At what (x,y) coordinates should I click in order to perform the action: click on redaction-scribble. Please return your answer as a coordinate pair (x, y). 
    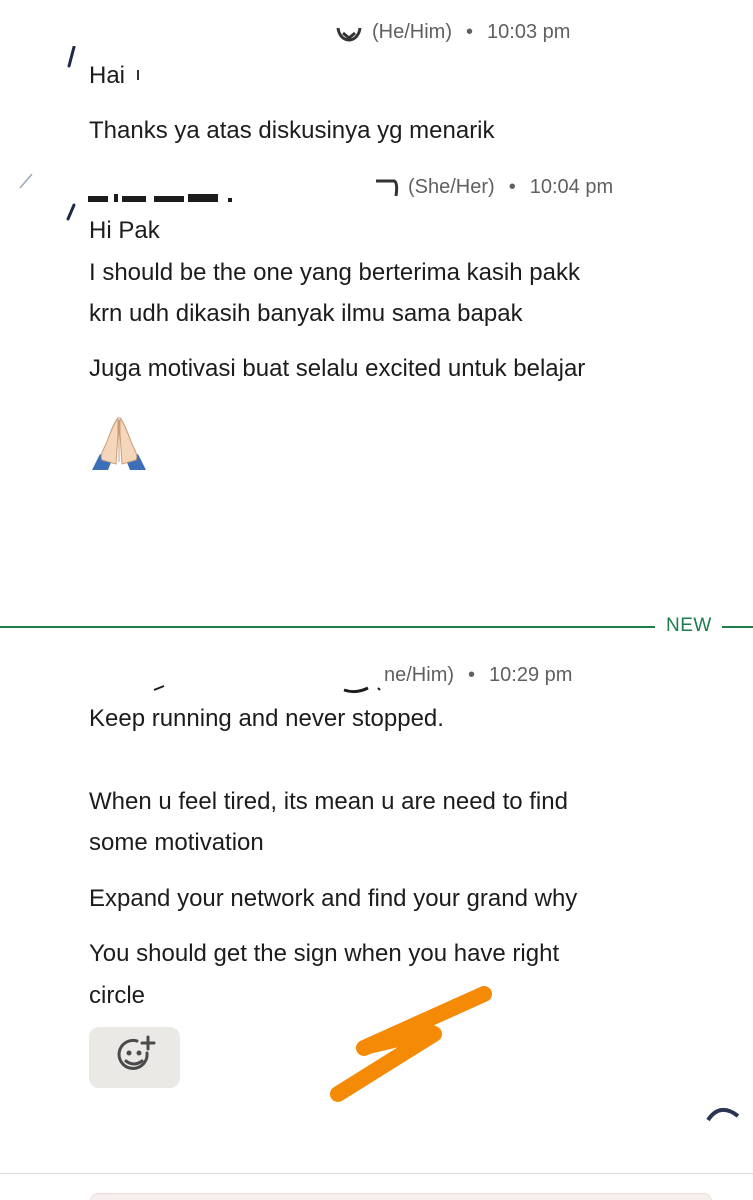
    Looking at the image, I should click on (410, 1051).